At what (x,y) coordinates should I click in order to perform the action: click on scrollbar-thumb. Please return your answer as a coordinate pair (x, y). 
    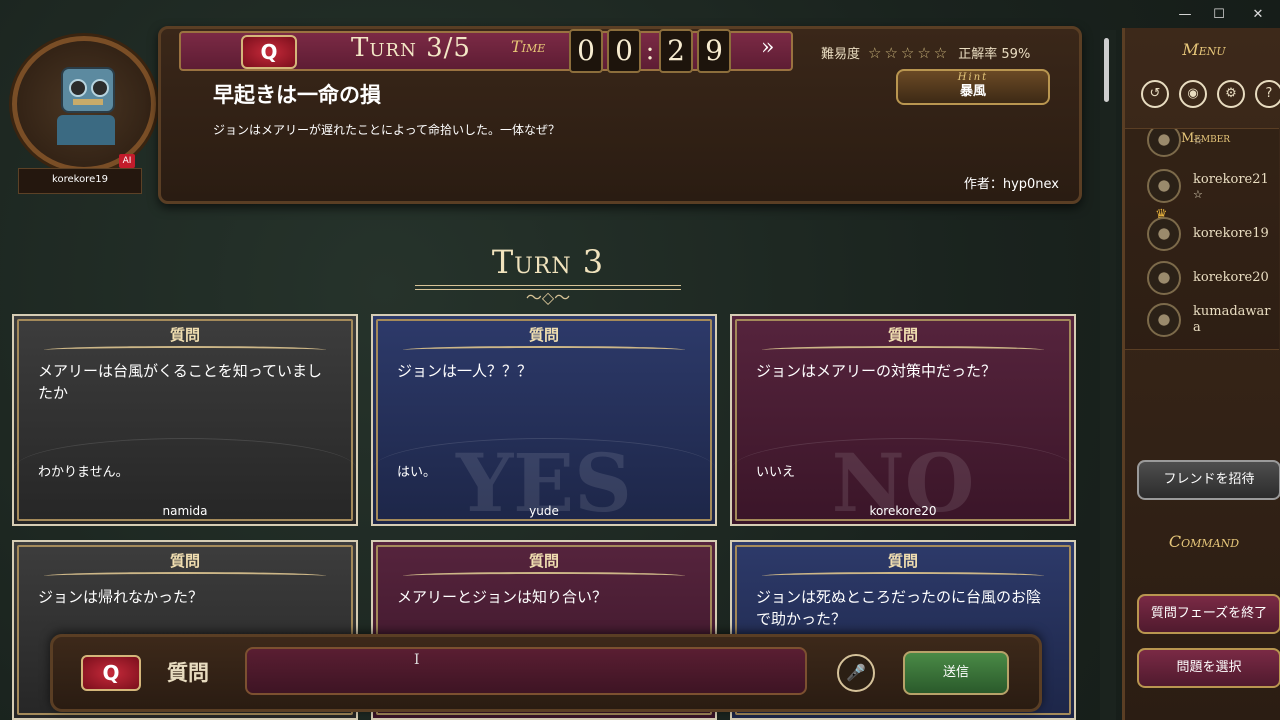
    Looking at the image, I should click on (1106, 70).